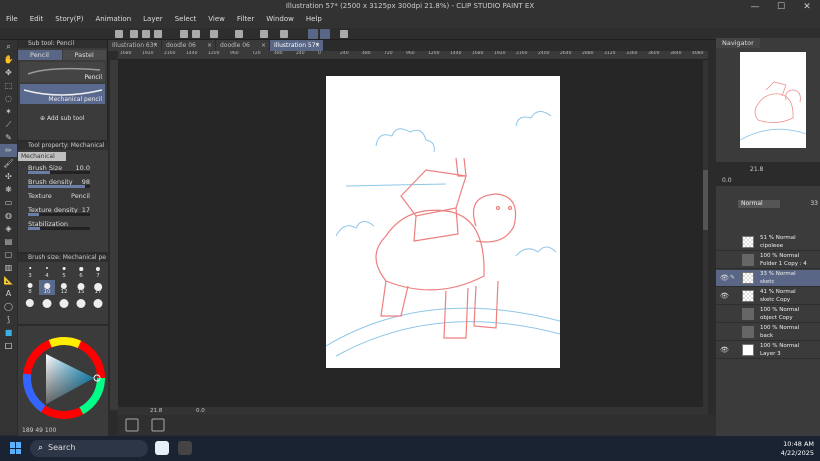  I want to click on snap-ruler-icon, so click(313, 34).